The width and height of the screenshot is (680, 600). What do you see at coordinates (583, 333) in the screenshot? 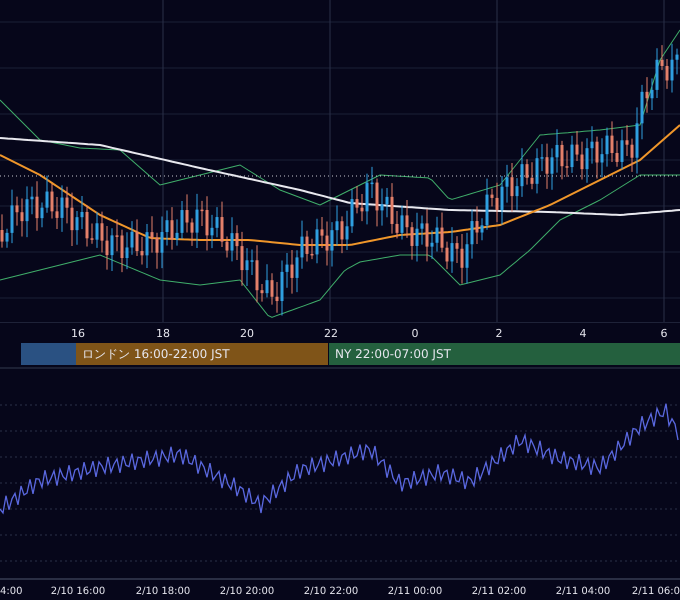
I see `hour-label: 4` at bounding box center [583, 333].